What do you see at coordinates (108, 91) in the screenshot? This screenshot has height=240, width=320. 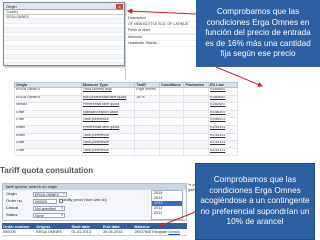 I see `measure-type-cell: Third country duty` at bounding box center [108, 91].